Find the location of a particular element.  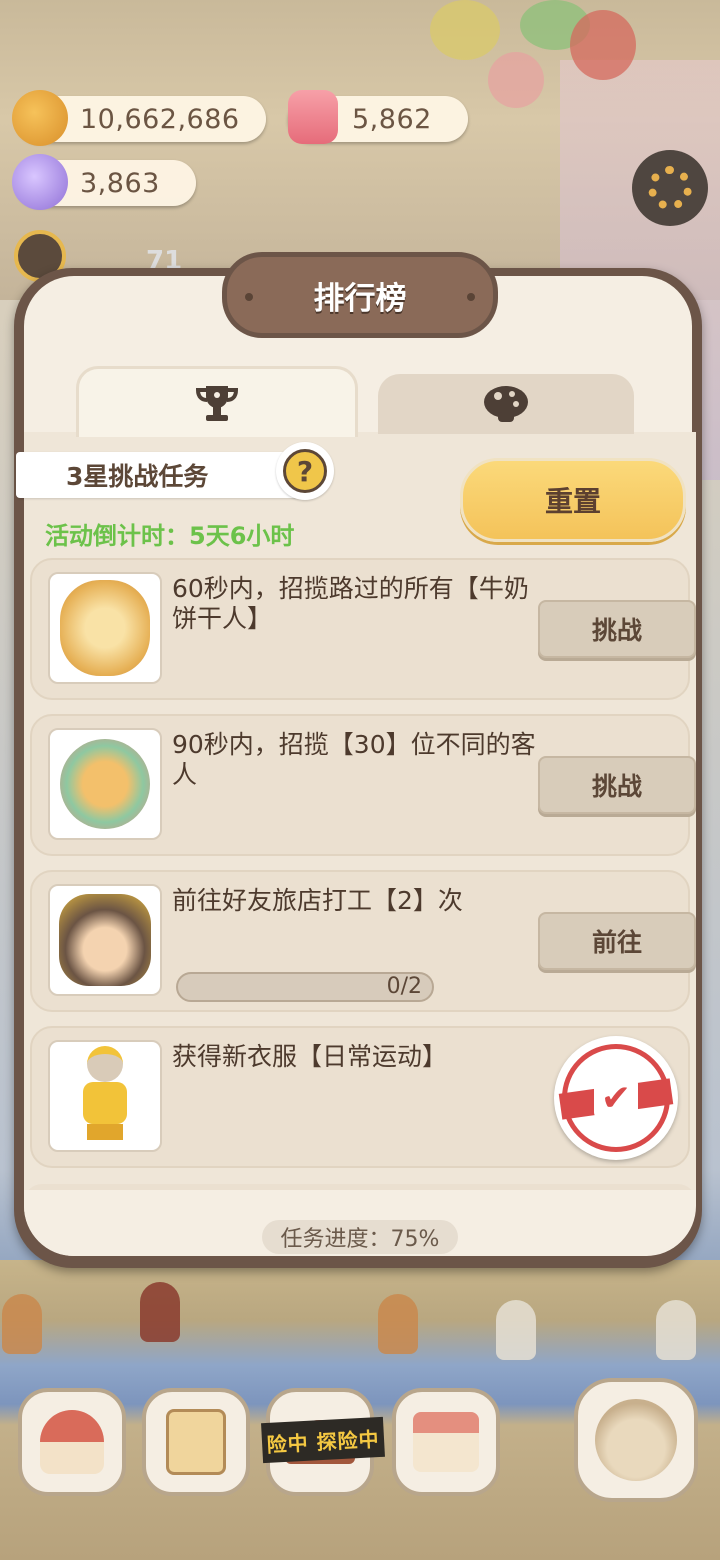

cookie-currency: 10,662,686 is located at coordinates (139, 118).